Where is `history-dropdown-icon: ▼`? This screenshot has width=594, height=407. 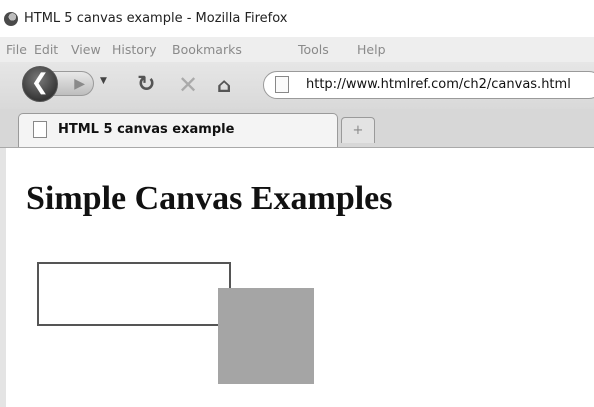
history-dropdown-icon: ▼ is located at coordinates (103, 81).